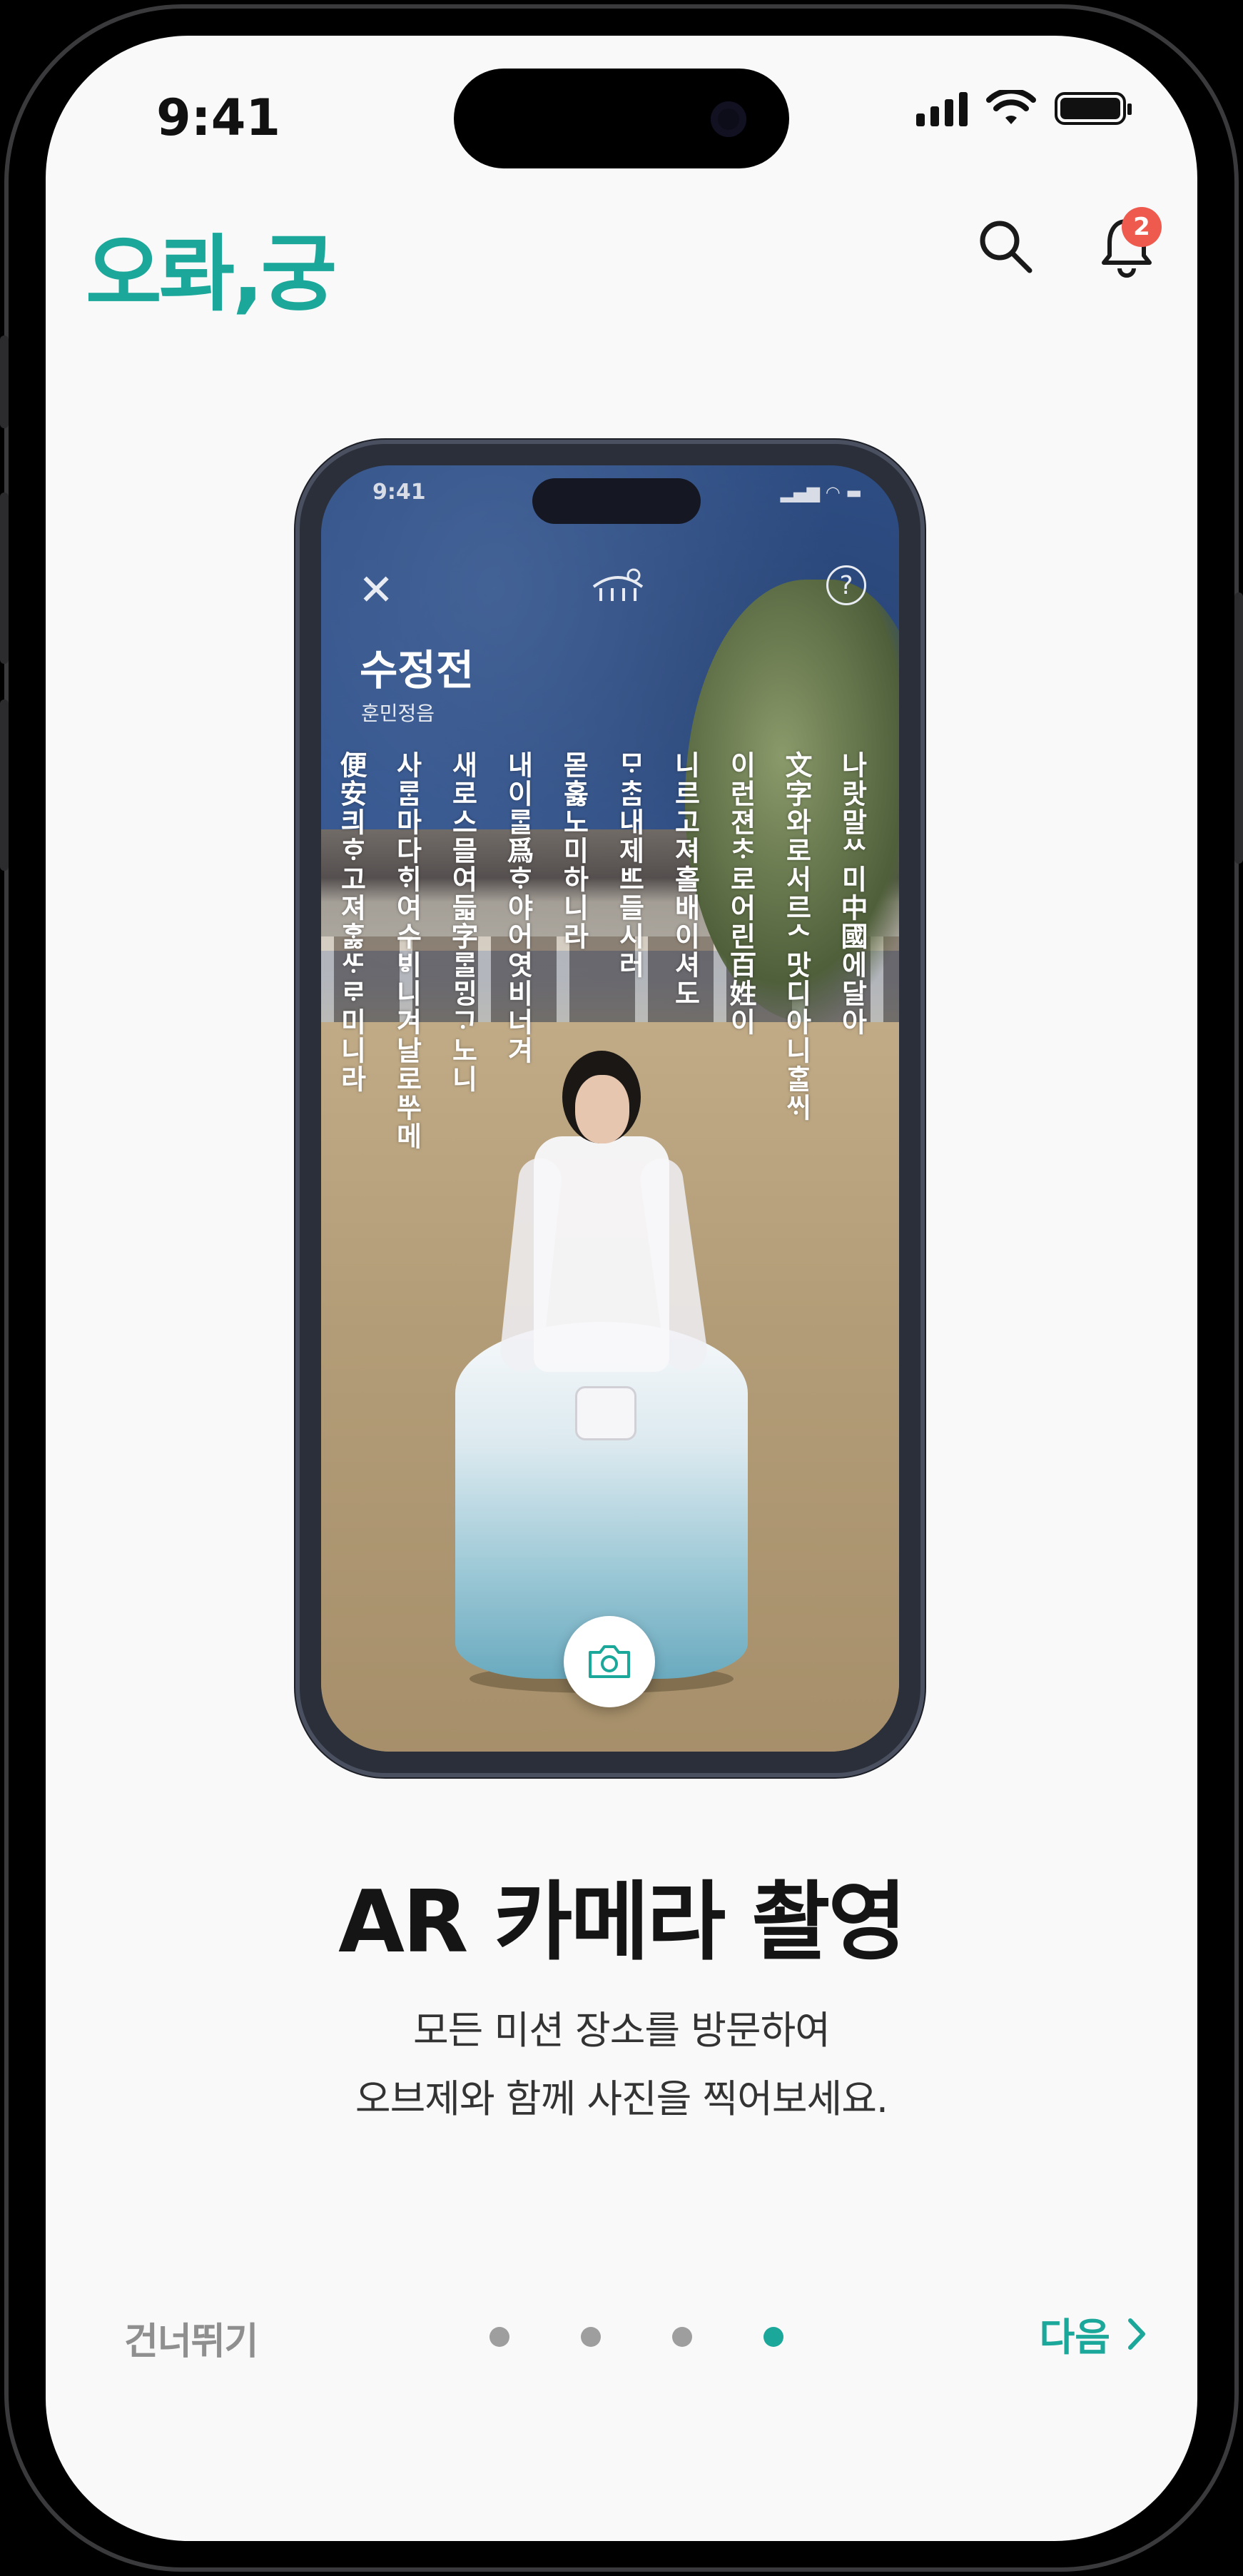 The image size is (1243, 2576). What do you see at coordinates (4, 381) in the screenshot?
I see `action-button` at bounding box center [4, 381].